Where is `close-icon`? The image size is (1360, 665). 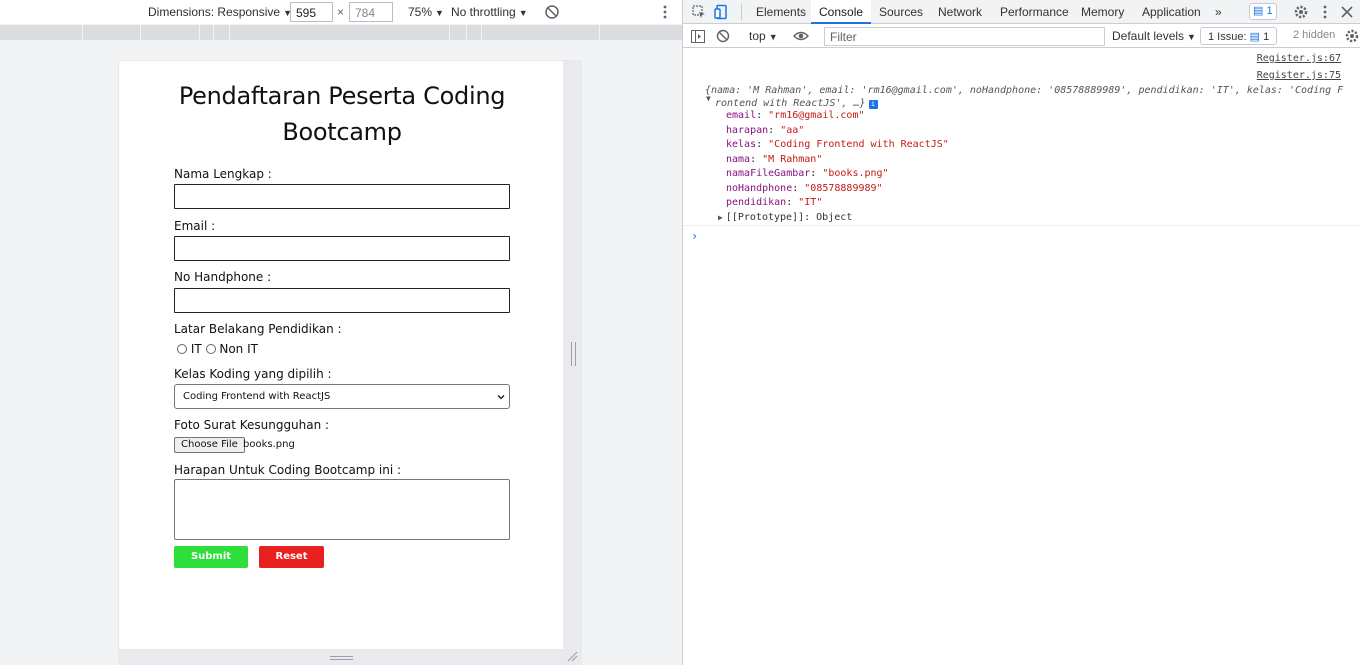 close-icon is located at coordinates (1347, 12).